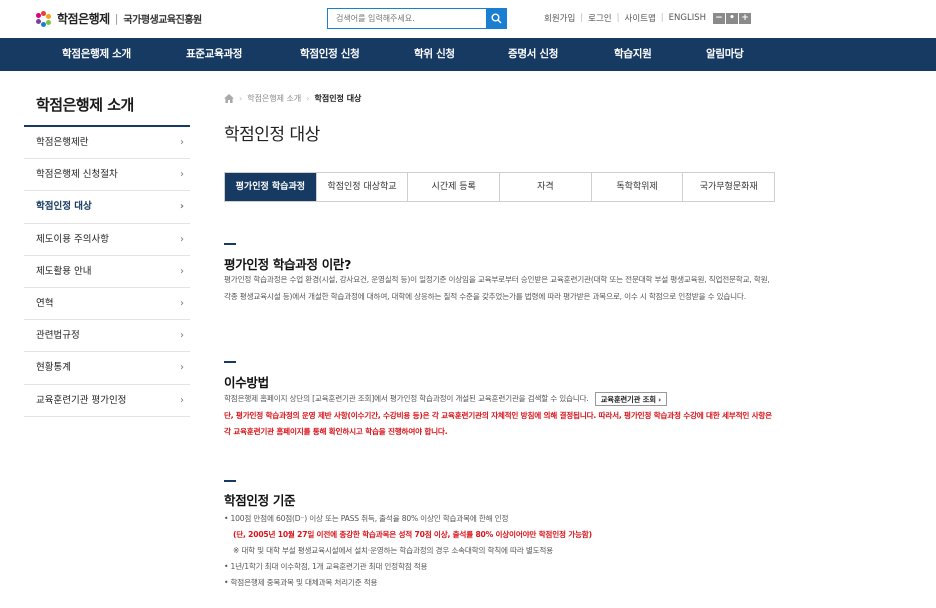  I want to click on section-heading: 이수방법, so click(246, 382).